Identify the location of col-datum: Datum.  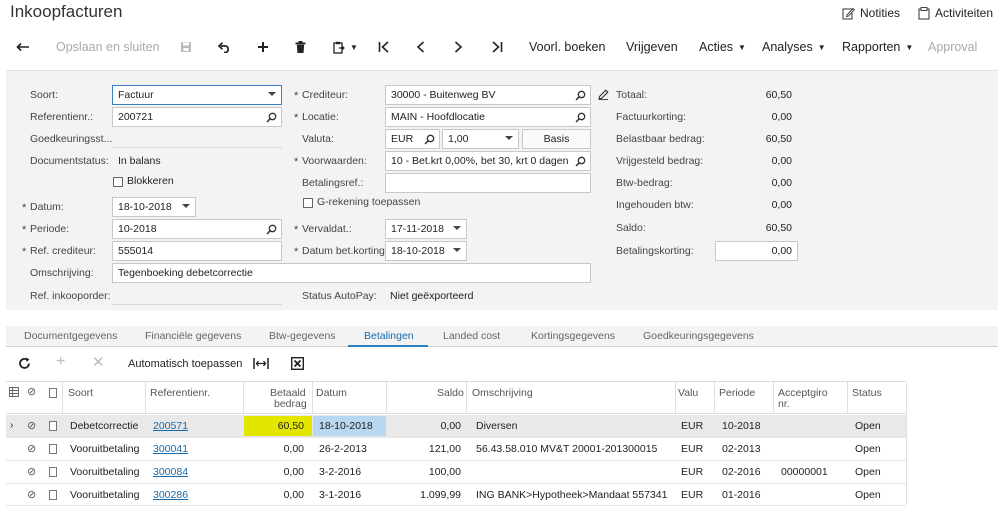
(331, 393).